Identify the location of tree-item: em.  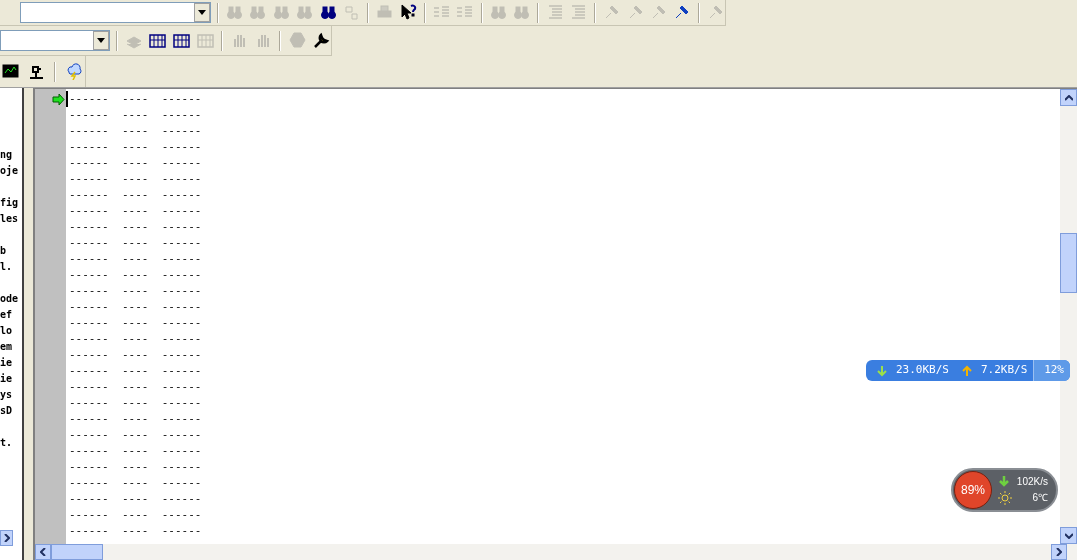
(11, 347).